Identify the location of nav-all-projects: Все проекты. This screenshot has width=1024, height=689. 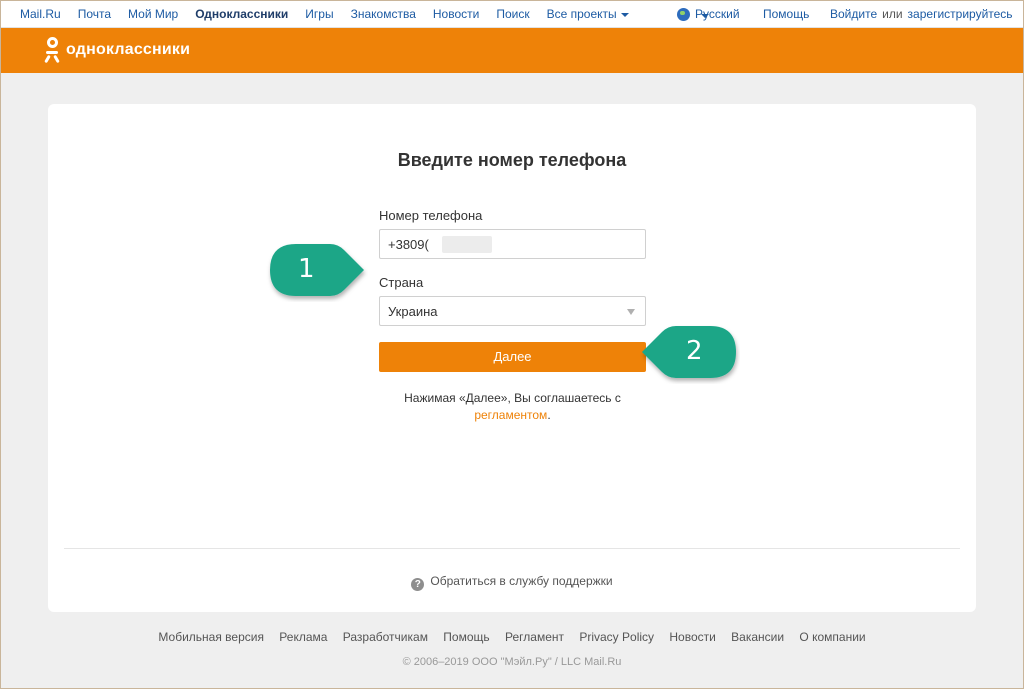
(588, 14).